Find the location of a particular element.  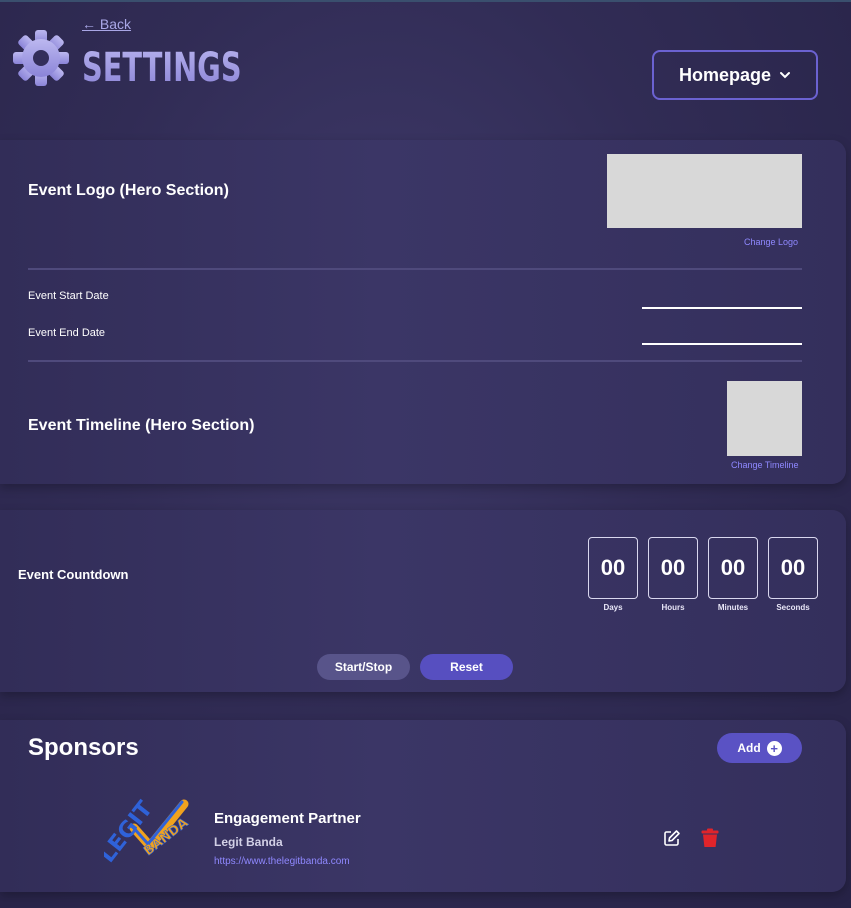

countdown-caption: Seconds is located at coordinates (793, 607).